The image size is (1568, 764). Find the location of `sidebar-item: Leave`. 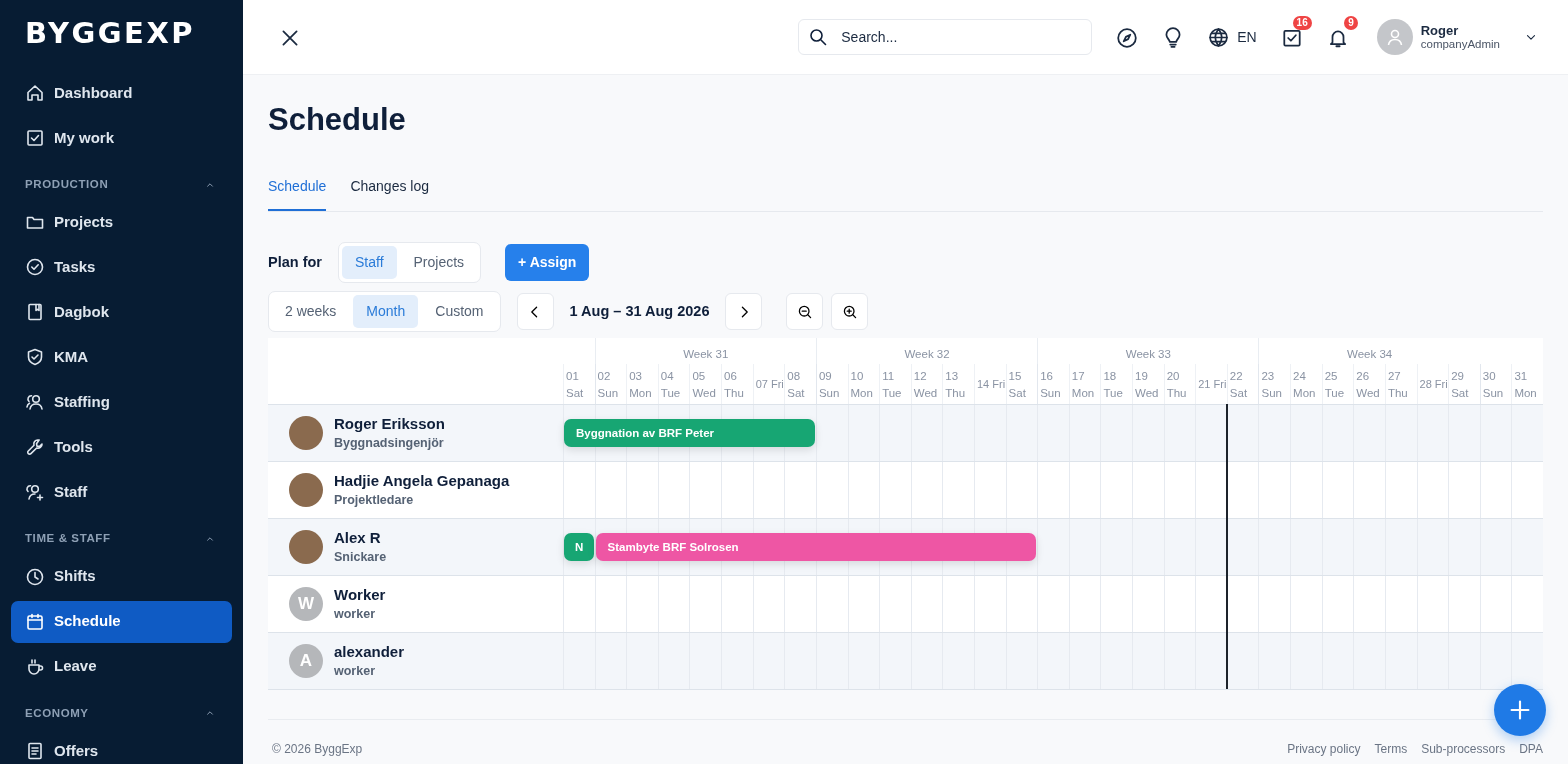

sidebar-item: Leave is located at coordinates (121, 666).